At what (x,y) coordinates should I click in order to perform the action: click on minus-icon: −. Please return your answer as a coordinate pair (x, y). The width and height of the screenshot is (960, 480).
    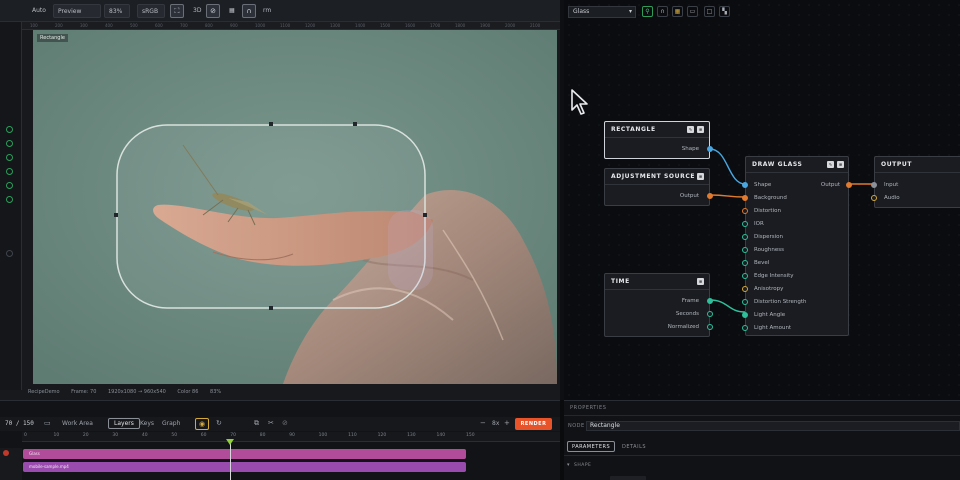
    Looking at the image, I should click on (483, 423).